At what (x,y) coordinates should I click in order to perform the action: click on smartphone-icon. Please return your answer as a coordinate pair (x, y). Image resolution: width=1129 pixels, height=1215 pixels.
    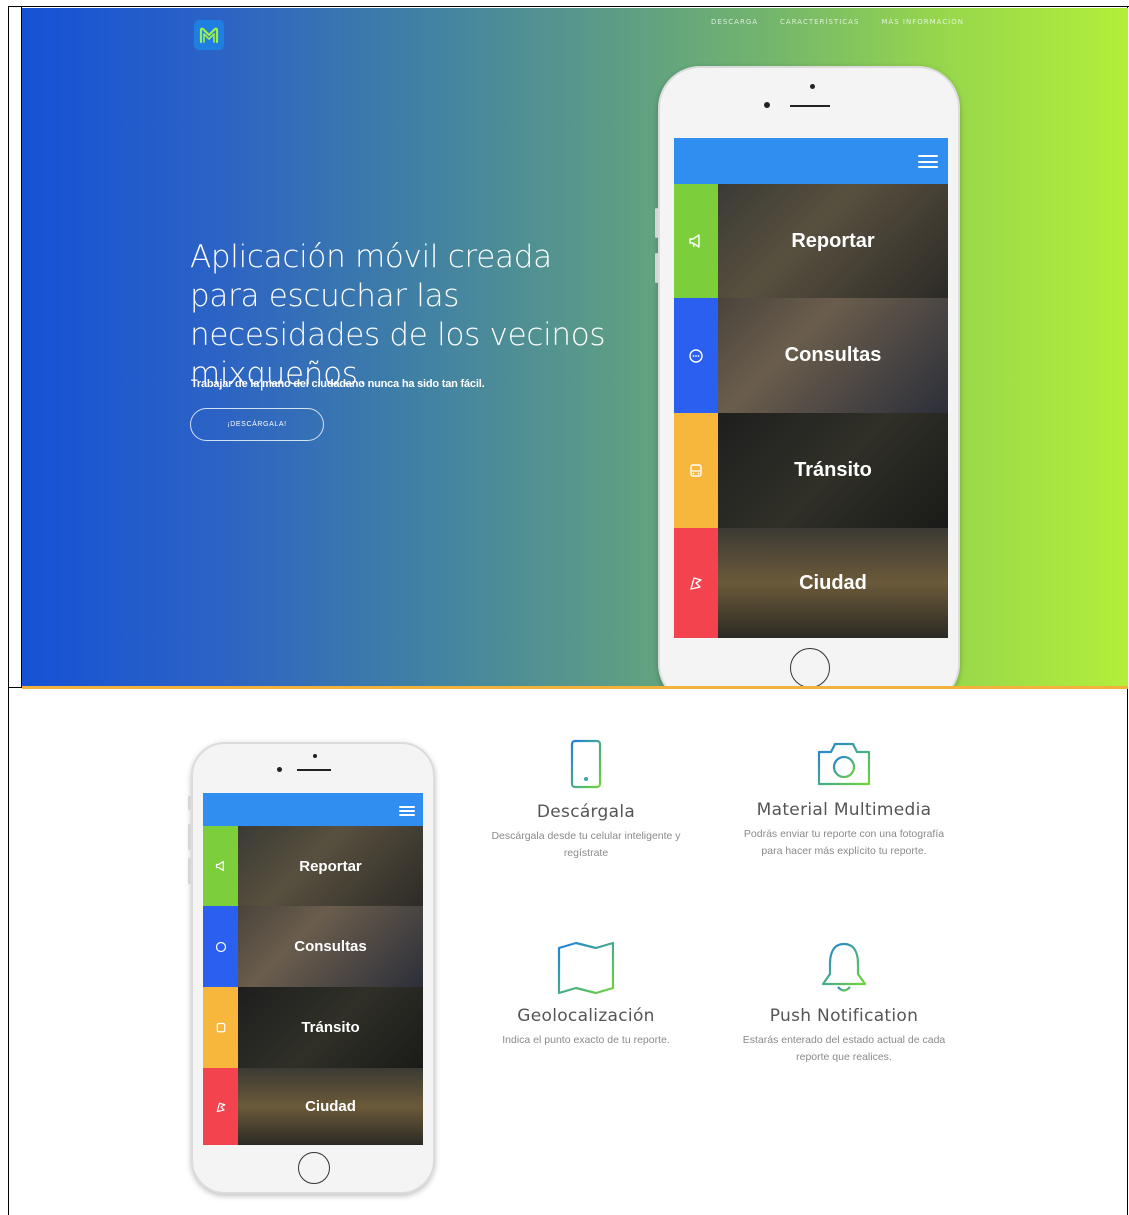
    Looking at the image, I should click on (586, 764).